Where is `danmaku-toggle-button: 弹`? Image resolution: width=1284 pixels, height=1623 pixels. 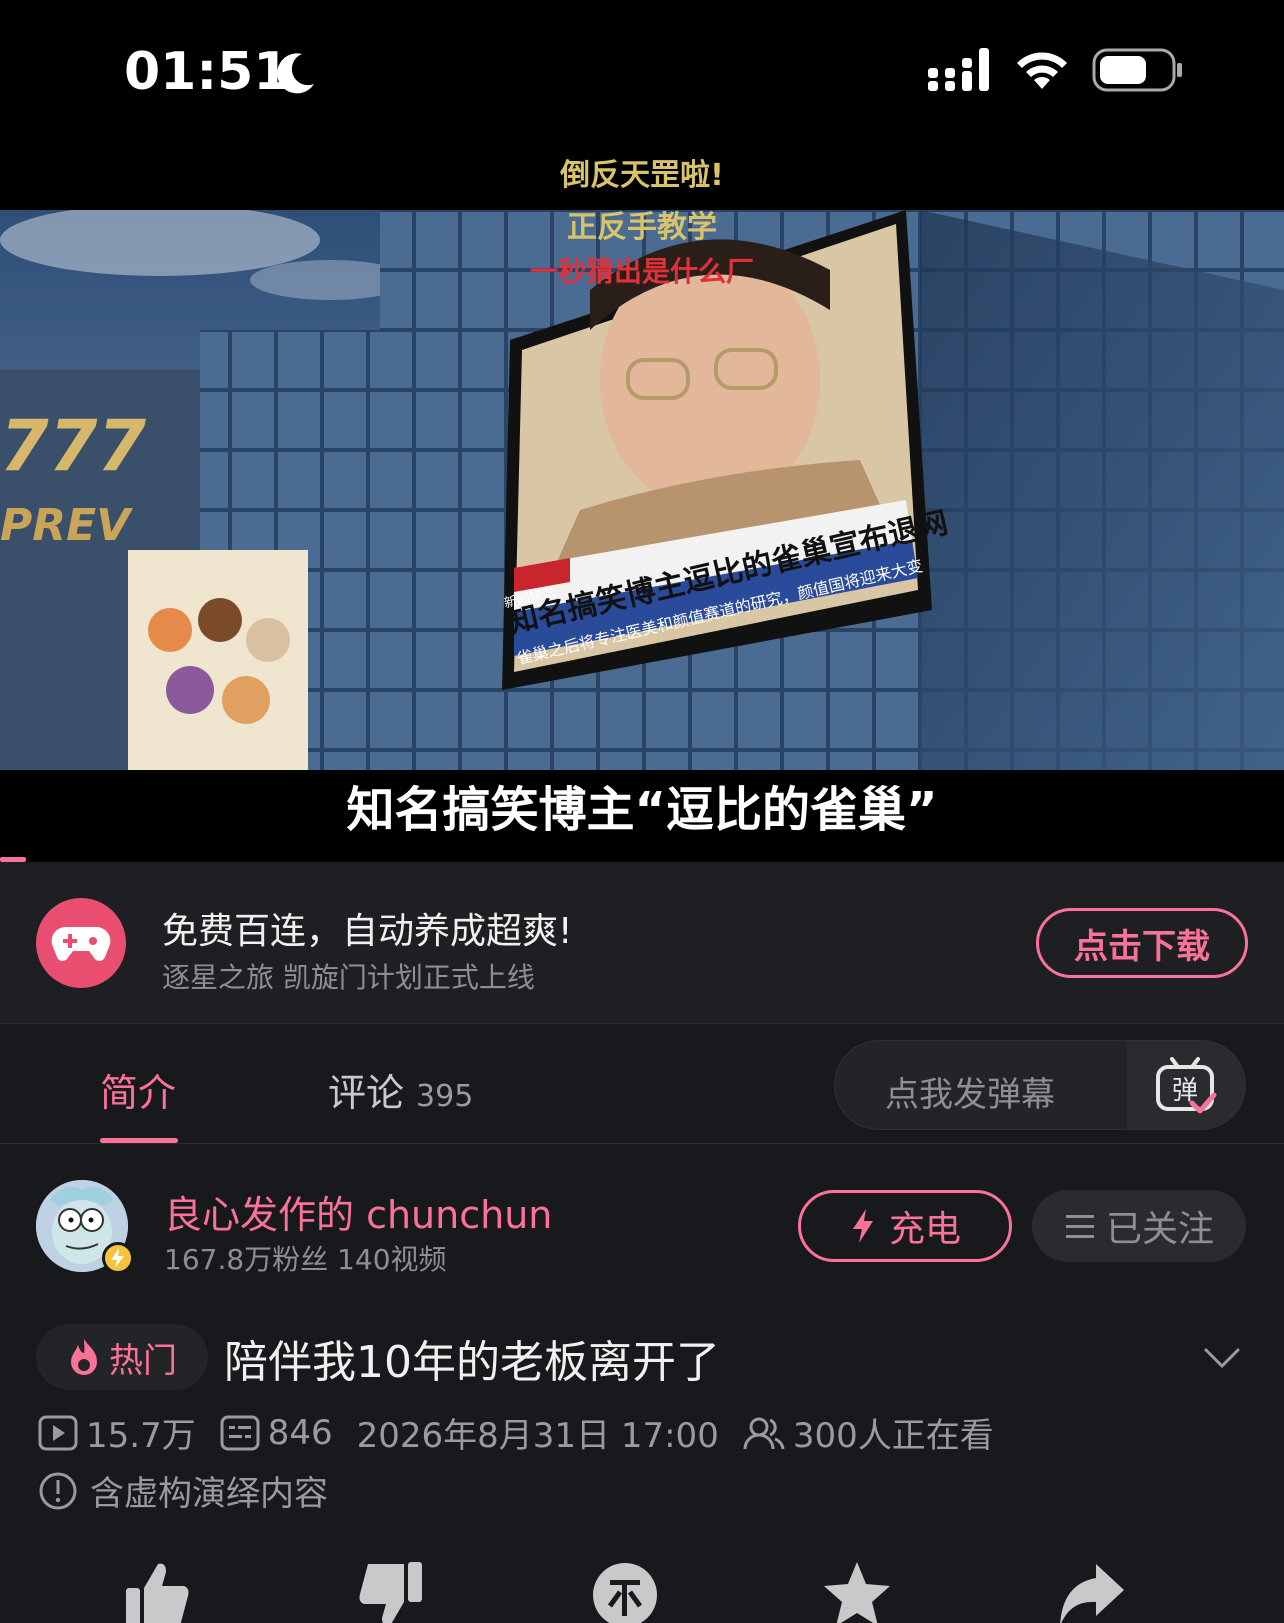 danmaku-toggle-button: 弹 is located at coordinates (1186, 1085).